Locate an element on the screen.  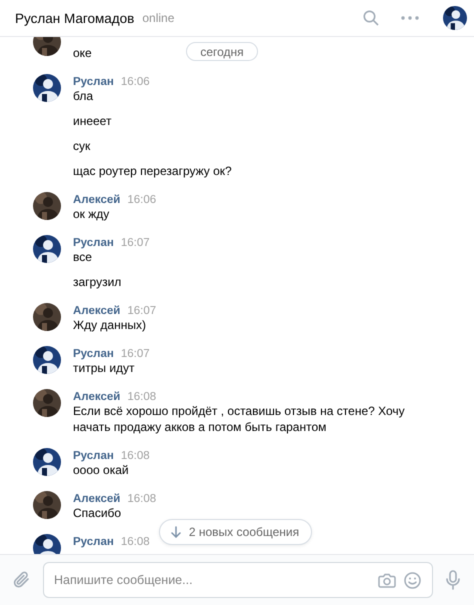
message-text: инееет is located at coordinates (92, 121).